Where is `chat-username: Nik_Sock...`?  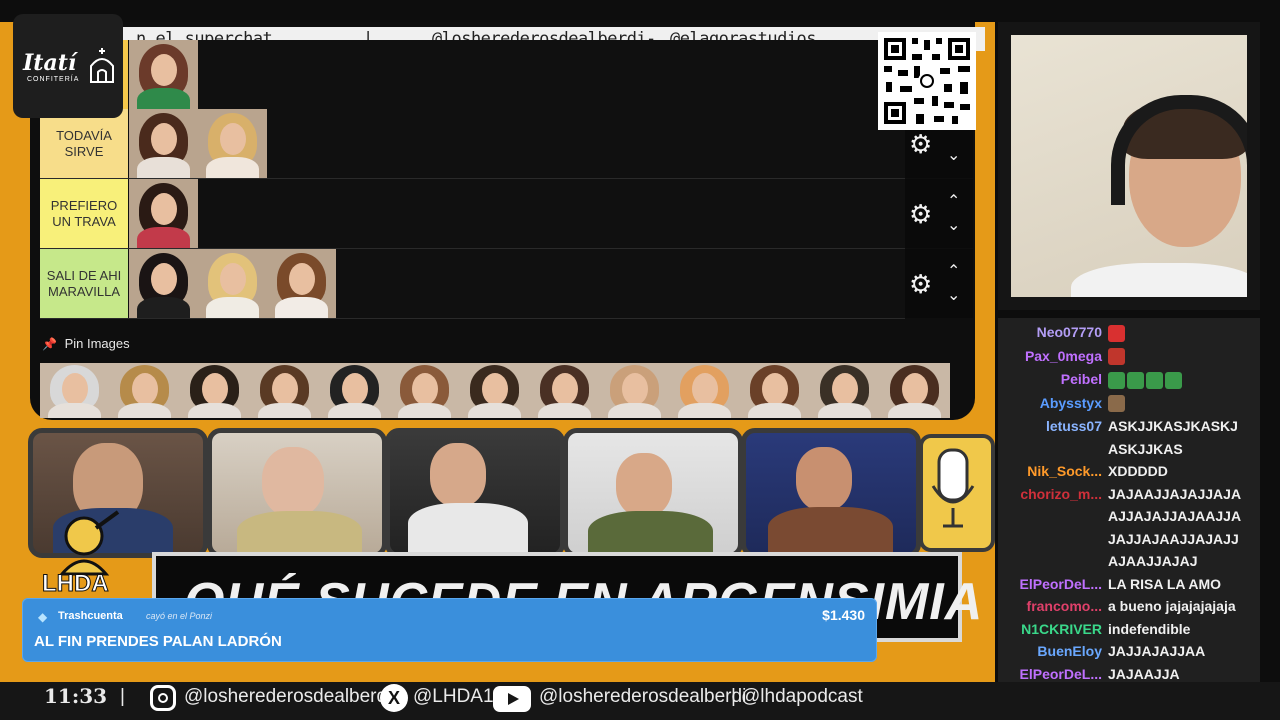
chat-username: Nik_Sock... is located at coordinates (1064, 471).